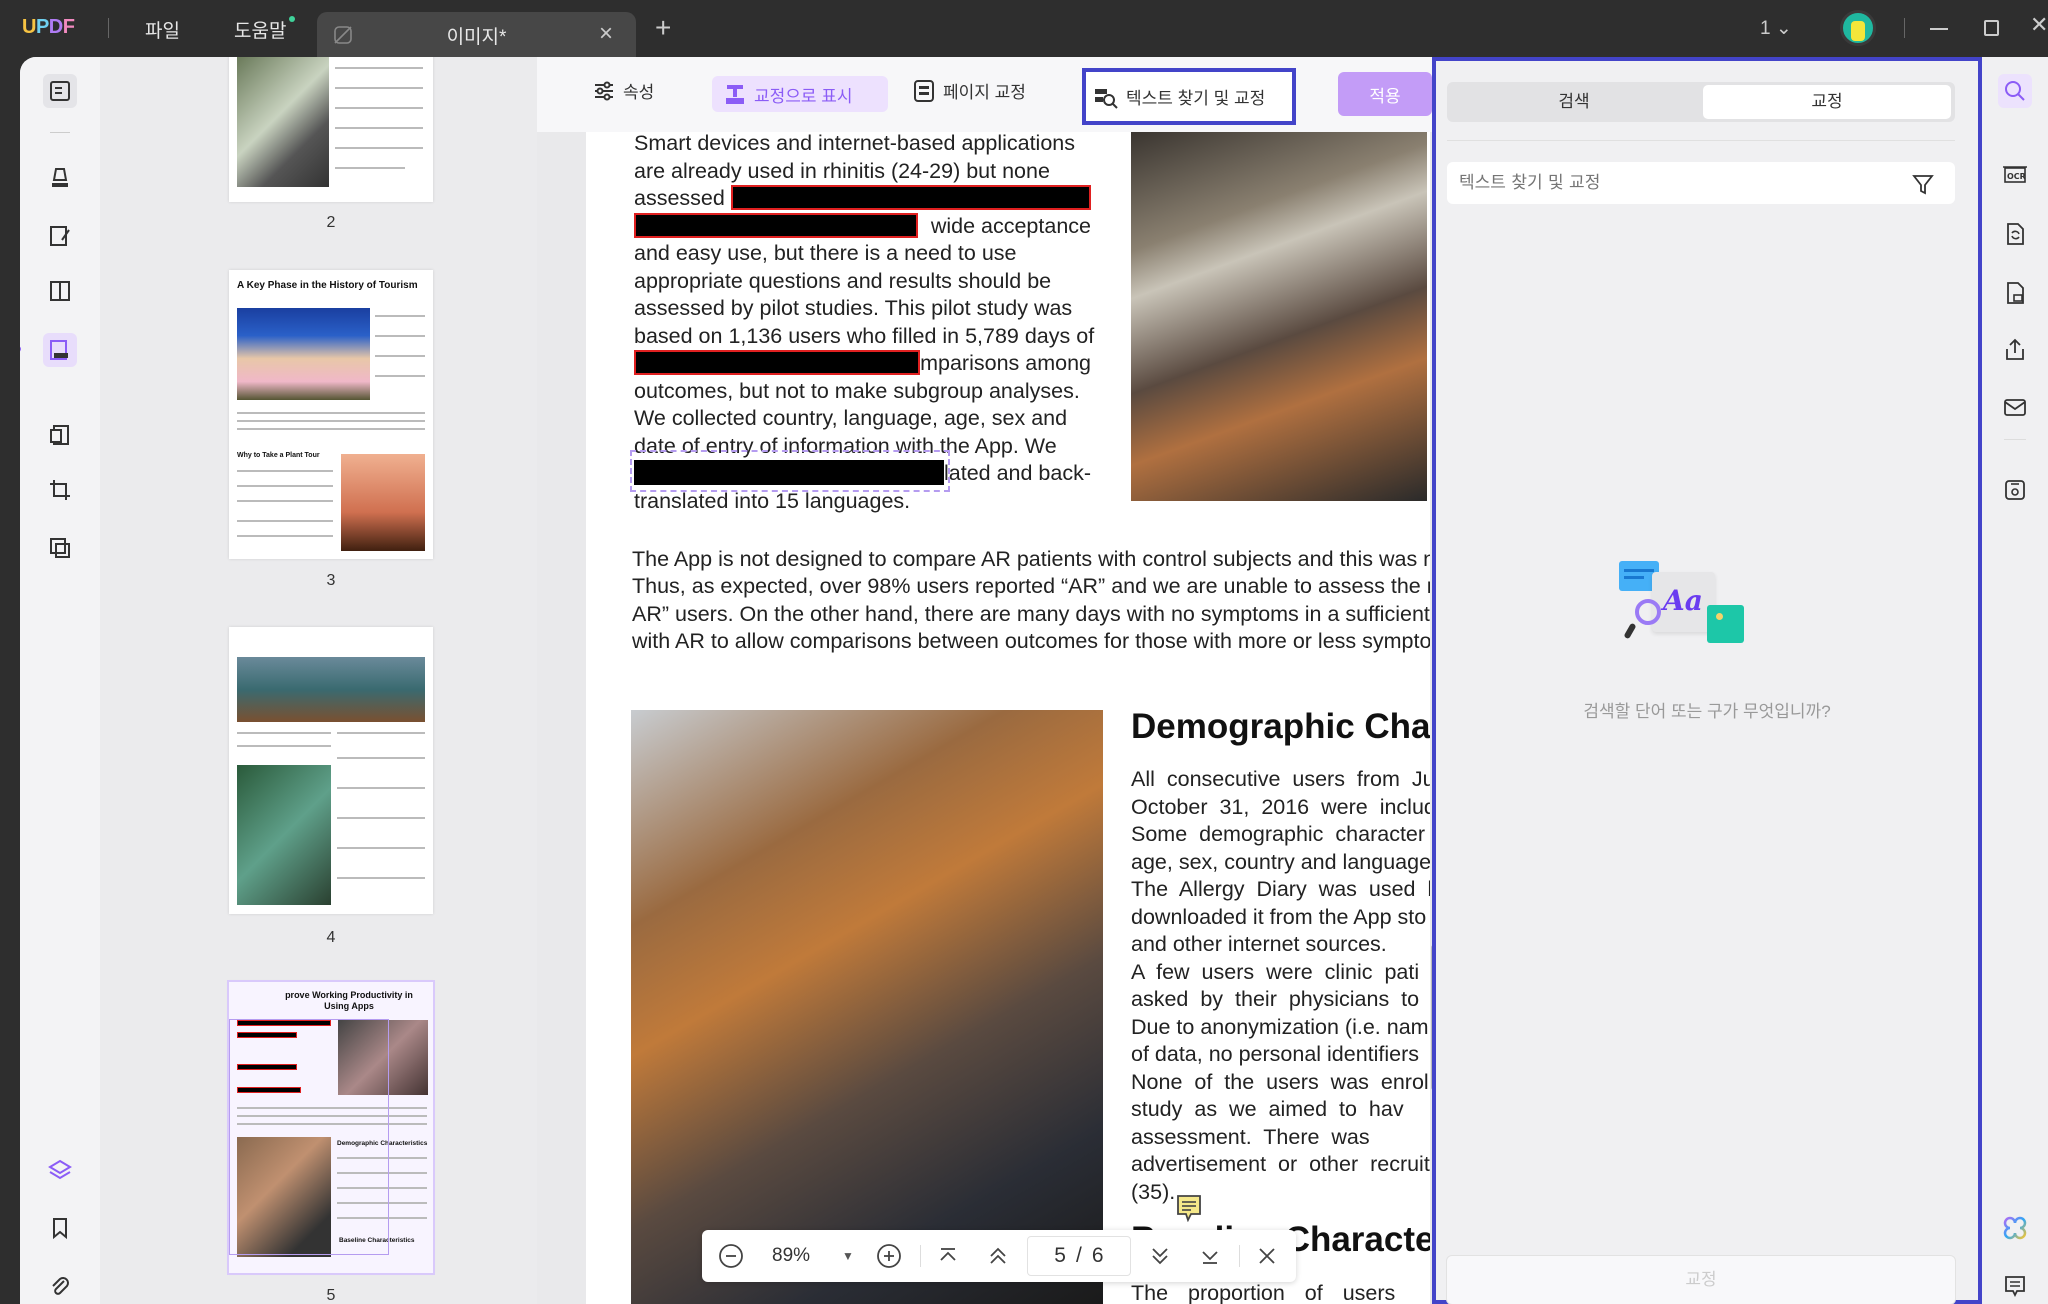 This screenshot has width=2048, height=1304. I want to click on bookmark-icon, so click(60, 1228).